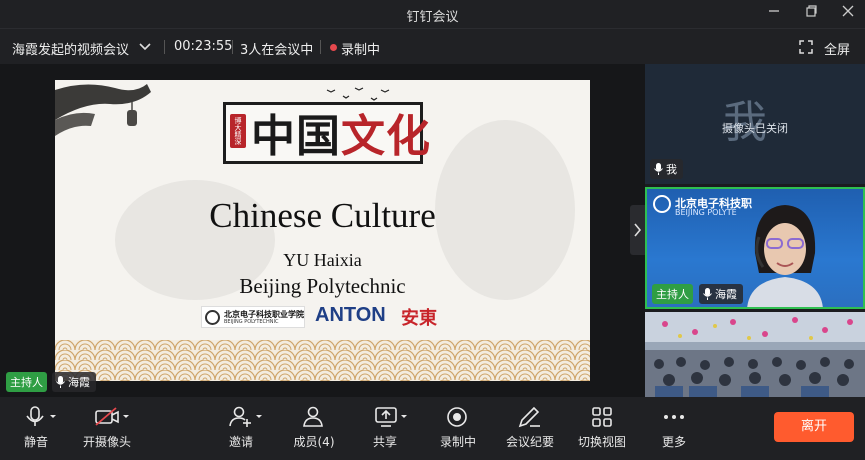 The image size is (865, 460). What do you see at coordinates (322, 286) in the screenshot?
I see `slide-school: Beijing Polytechnic` at bounding box center [322, 286].